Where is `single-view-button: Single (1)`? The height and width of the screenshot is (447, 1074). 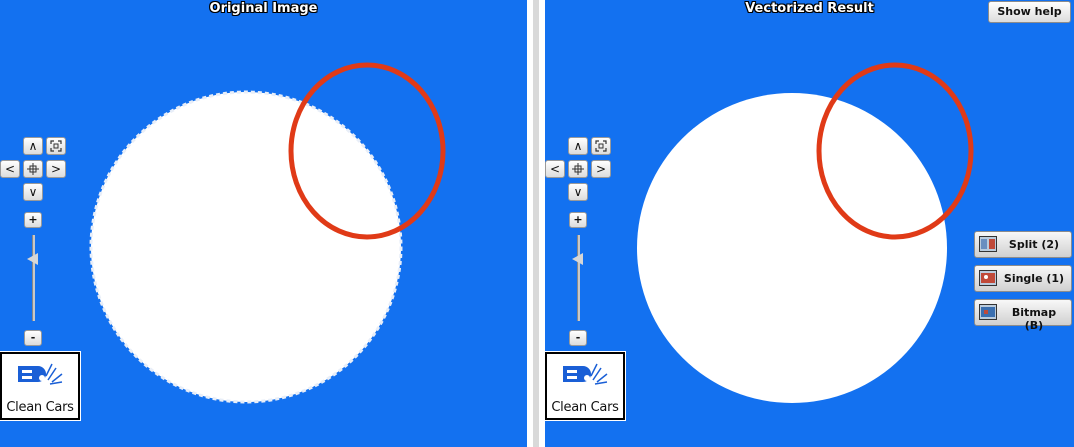 single-view-button: Single (1) is located at coordinates (1023, 278).